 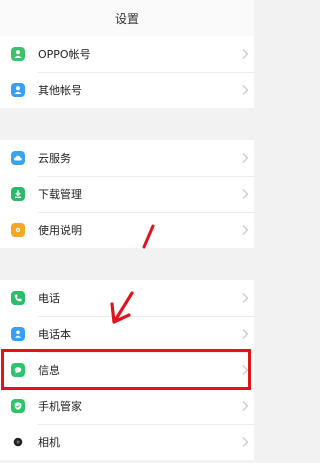 What do you see at coordinates (127, 406) in the screenshot?
I see `settings-item-phone-manager: 手机管家` at bounding box center [127, 406].